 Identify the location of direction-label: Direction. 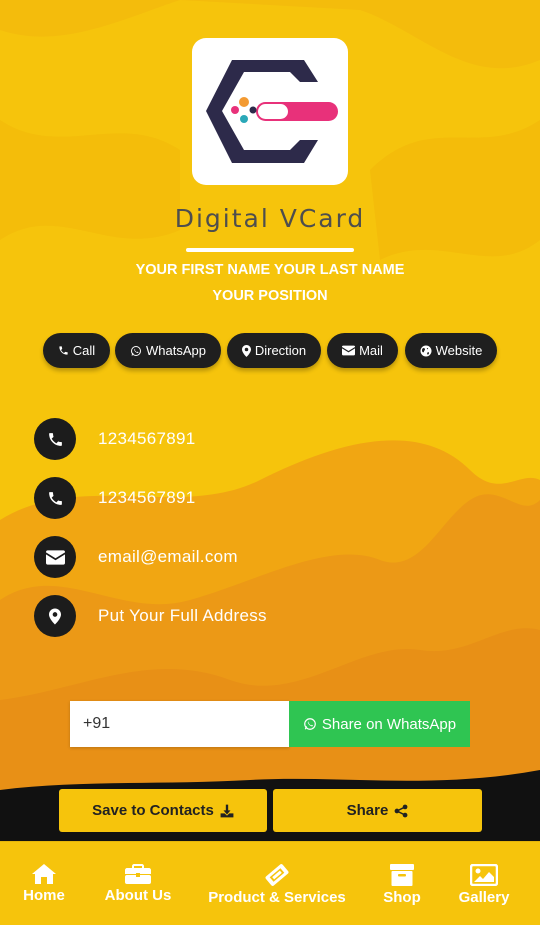
(280, 350).